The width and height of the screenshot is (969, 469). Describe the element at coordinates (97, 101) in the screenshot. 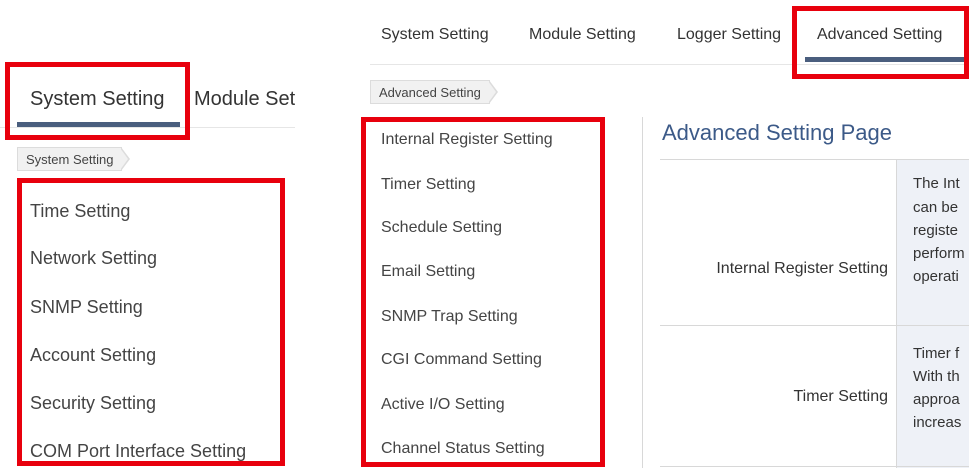

I see `left-tab-highlight-box` at that location.